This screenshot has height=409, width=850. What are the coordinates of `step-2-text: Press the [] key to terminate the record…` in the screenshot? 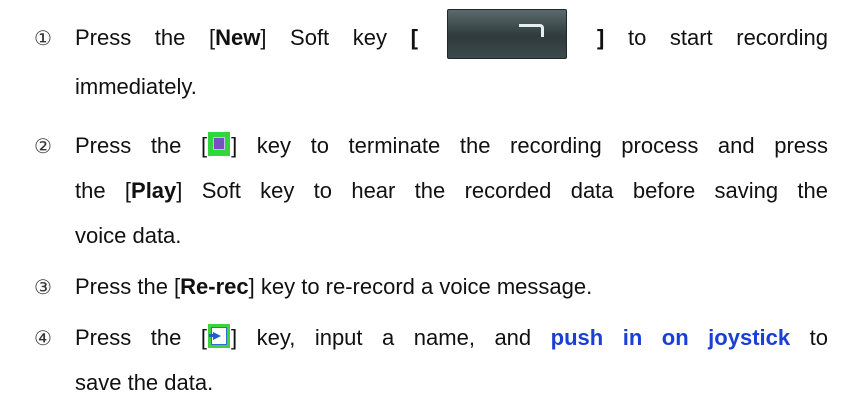 It's located at (452, 145).